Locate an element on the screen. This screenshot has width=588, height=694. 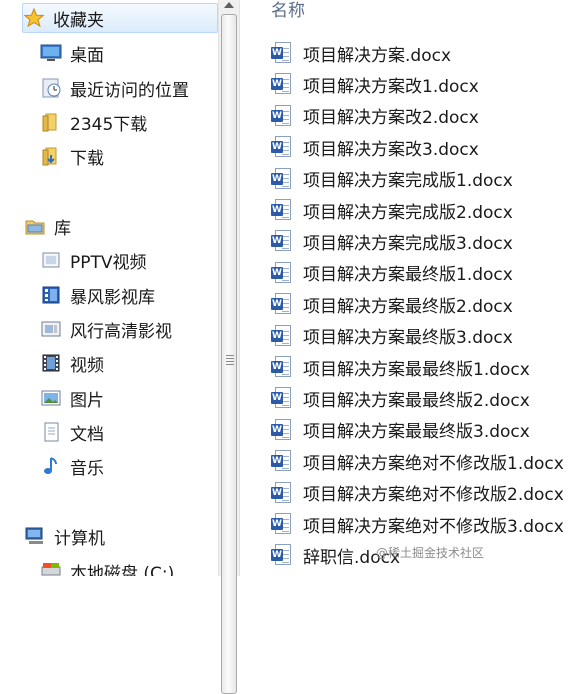
nav-item-2345-downloads: 2345下载 is located at coordinates (93, 122).